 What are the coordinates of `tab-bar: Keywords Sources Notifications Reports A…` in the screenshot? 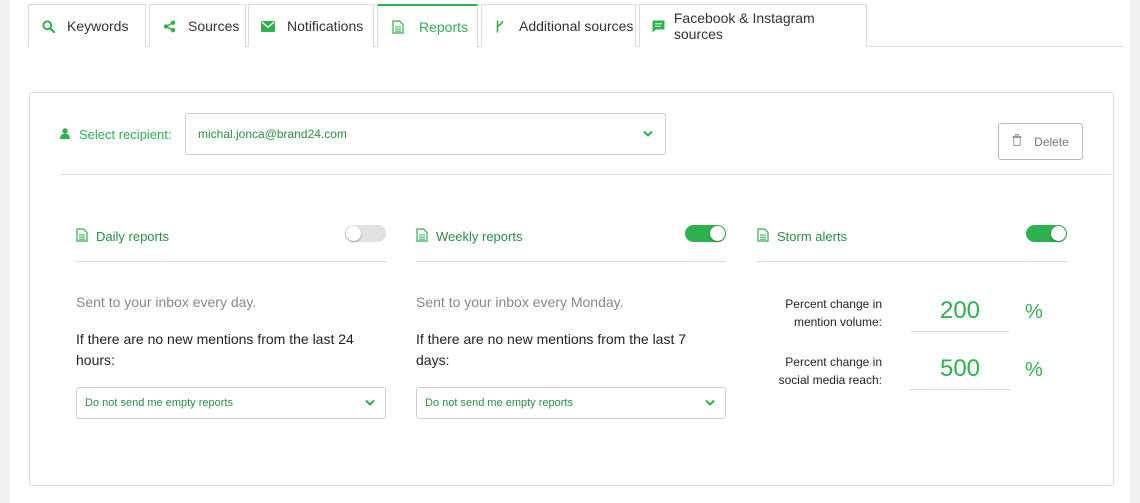 It's located at (576, 26).